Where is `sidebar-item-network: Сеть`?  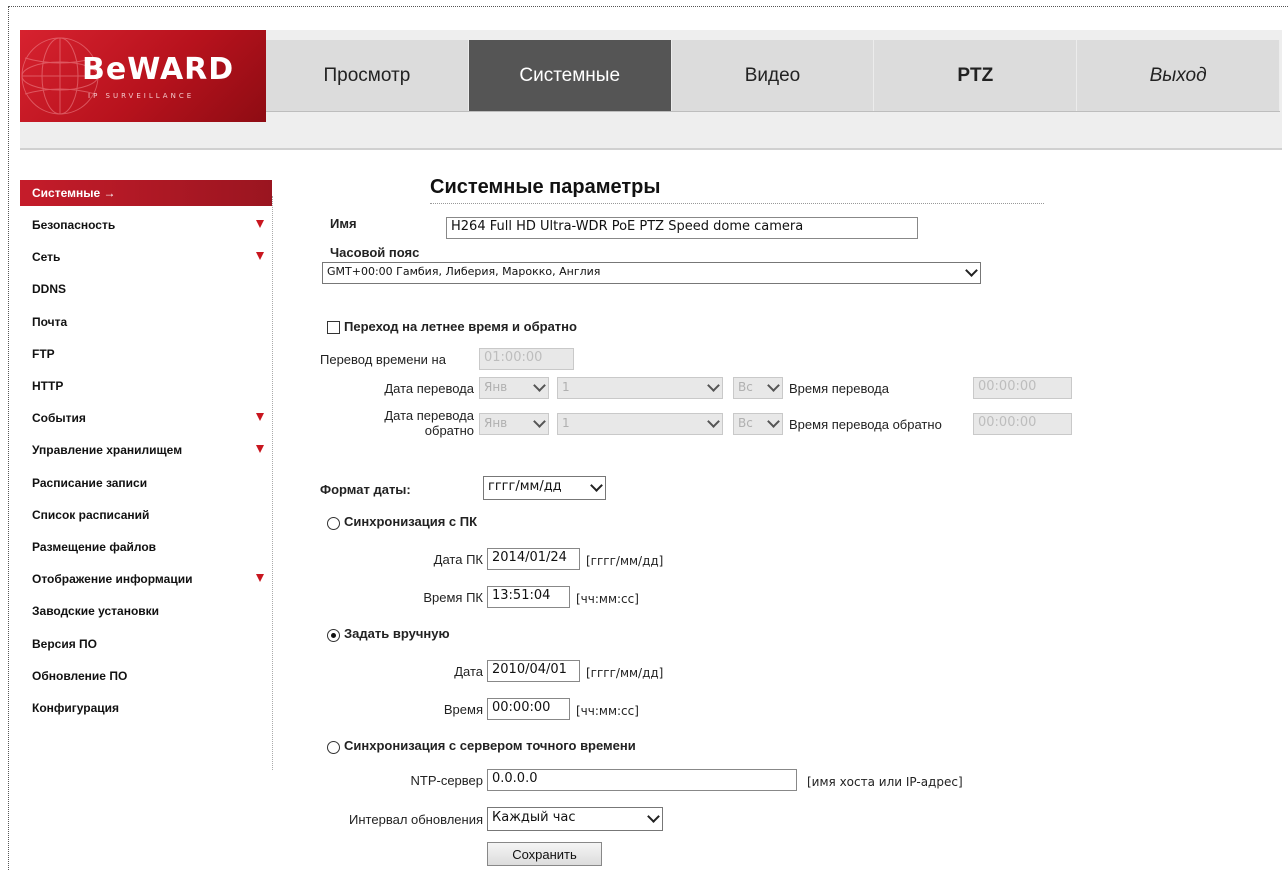
sidebar-item-network: Сеть is located at coordinates (146, 257).